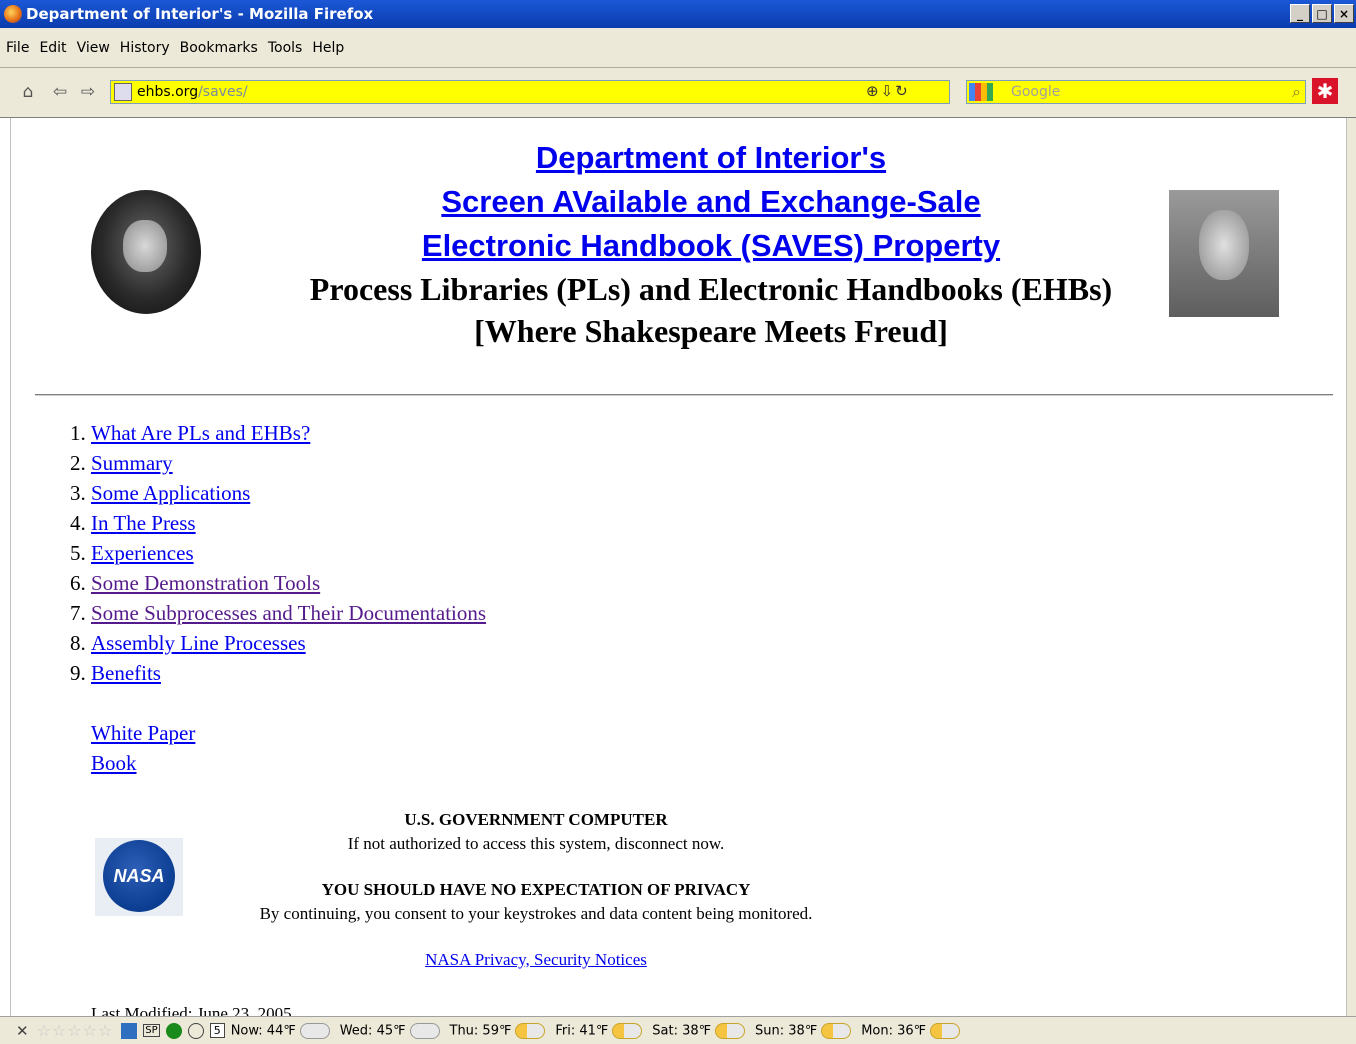 This screenshot has height=1044, width=1356. Describe the element at coordinates (93, 48) in the screenshot. I see `menu-view: View` at that location.